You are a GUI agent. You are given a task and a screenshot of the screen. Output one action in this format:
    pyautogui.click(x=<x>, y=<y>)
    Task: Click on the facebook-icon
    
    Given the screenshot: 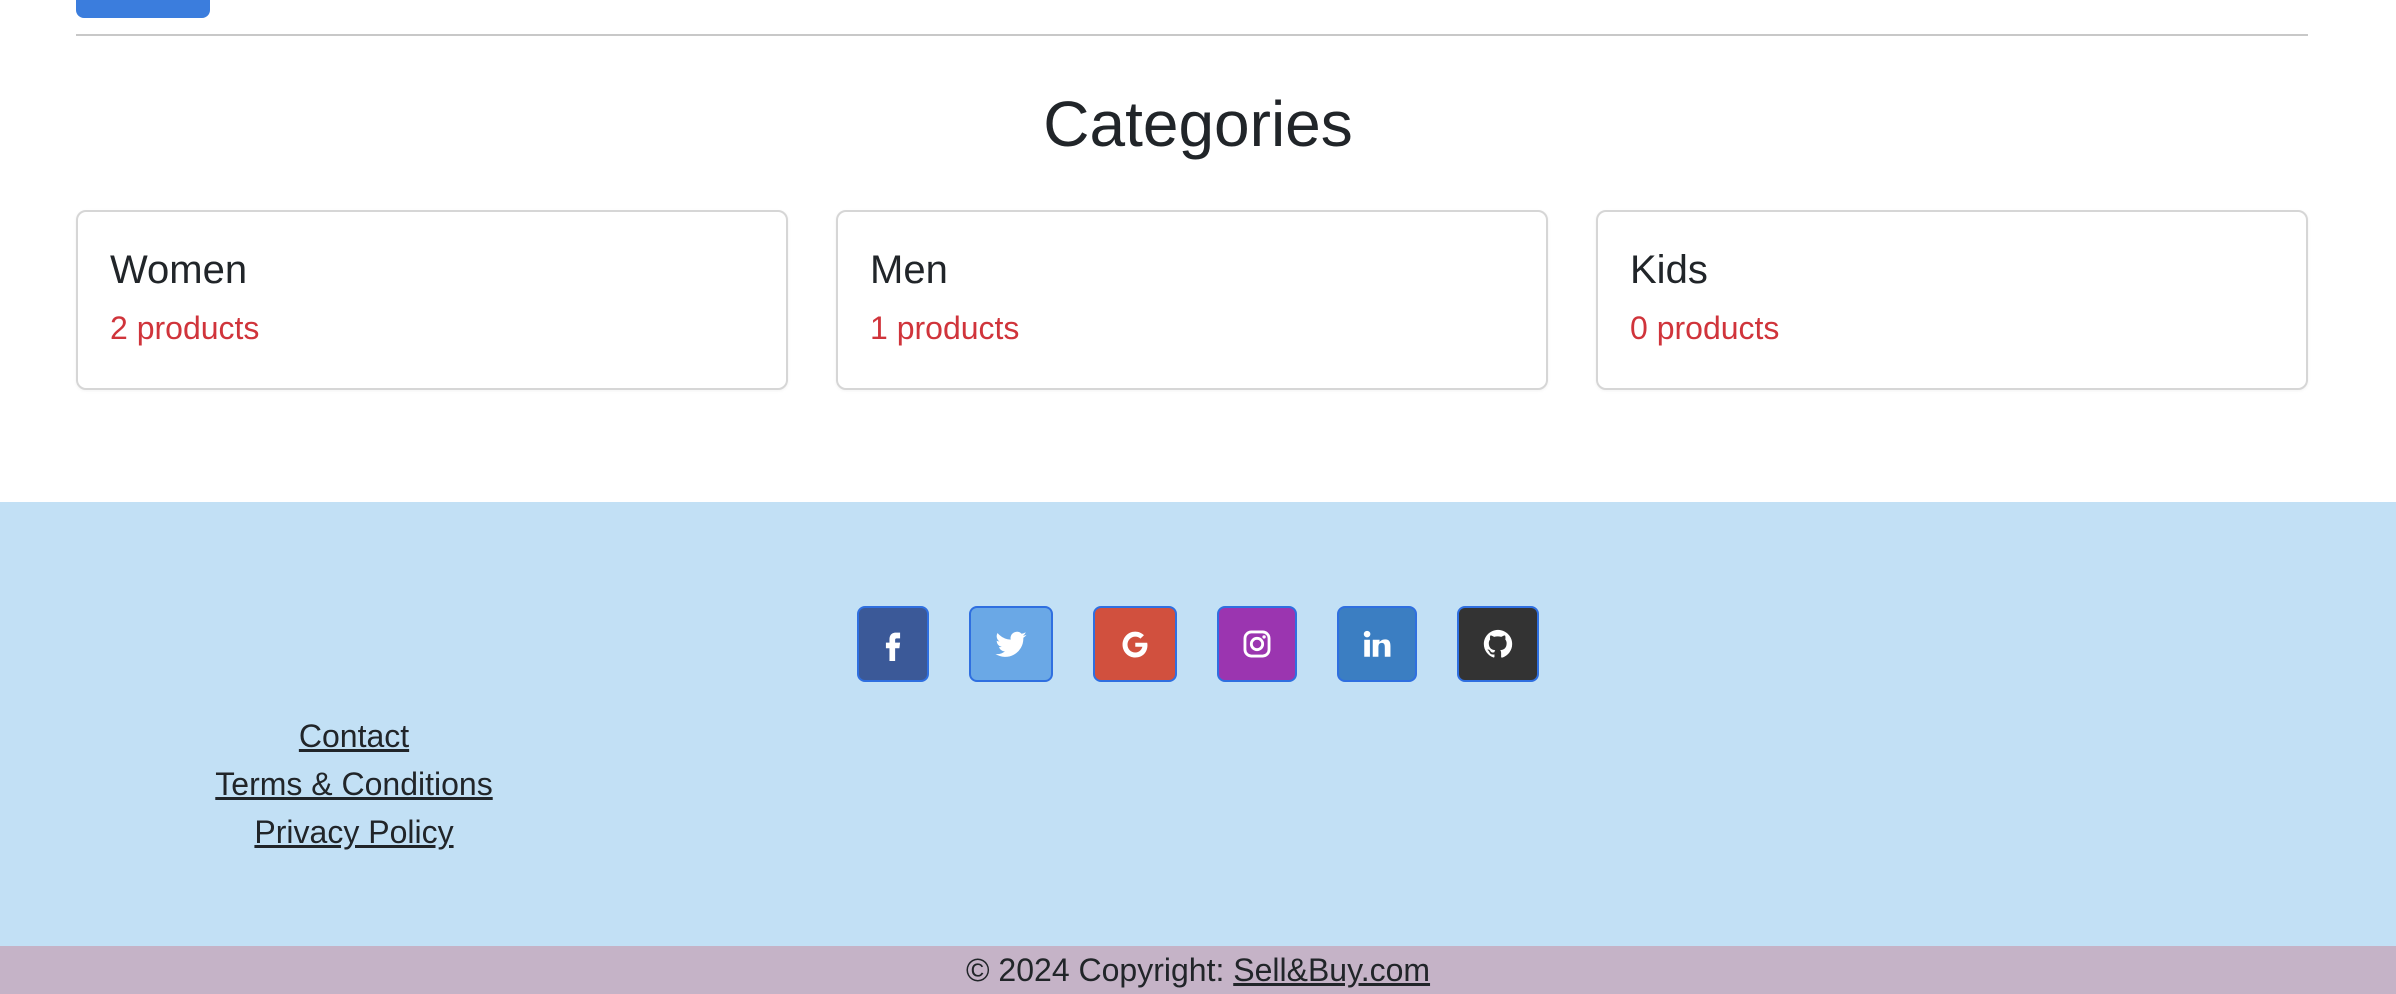 What is the action you would take?
    pyautogui.click(x=893, y=646)
    